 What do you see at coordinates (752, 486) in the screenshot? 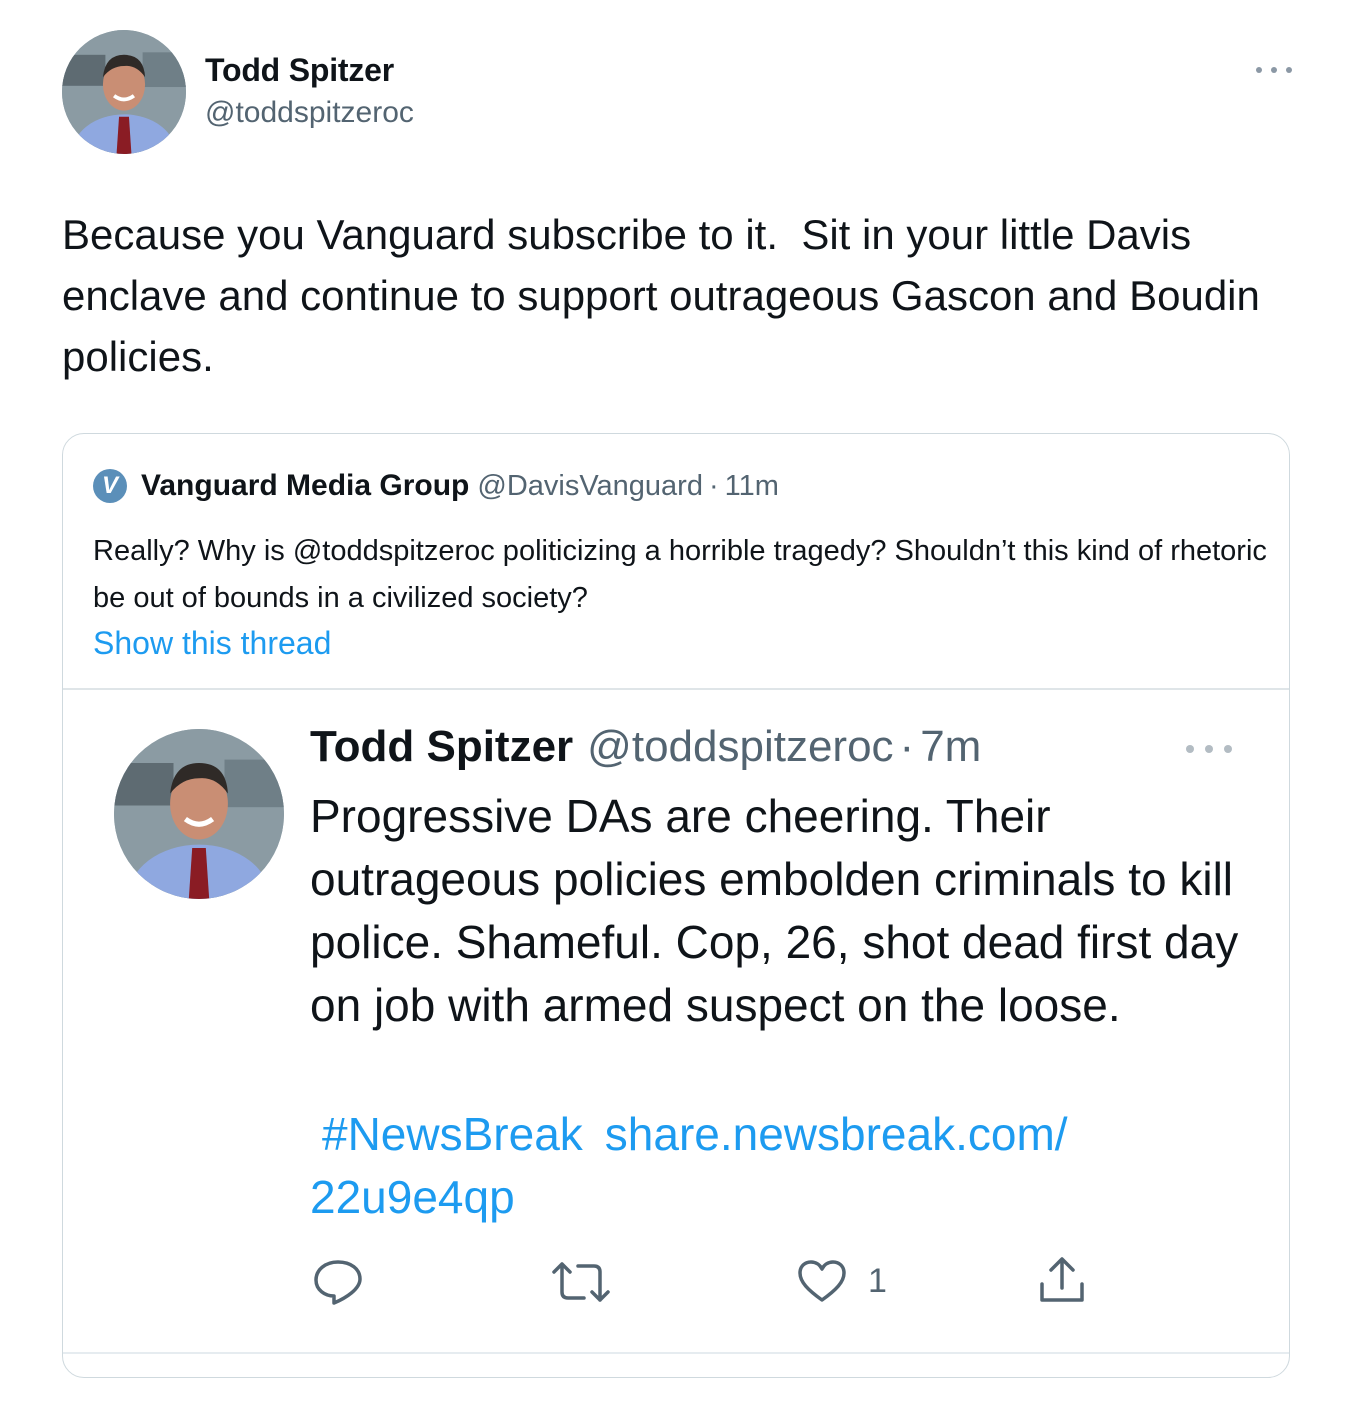
I see `quoted-timestamp: 11m` at bounding box center [752, 486].